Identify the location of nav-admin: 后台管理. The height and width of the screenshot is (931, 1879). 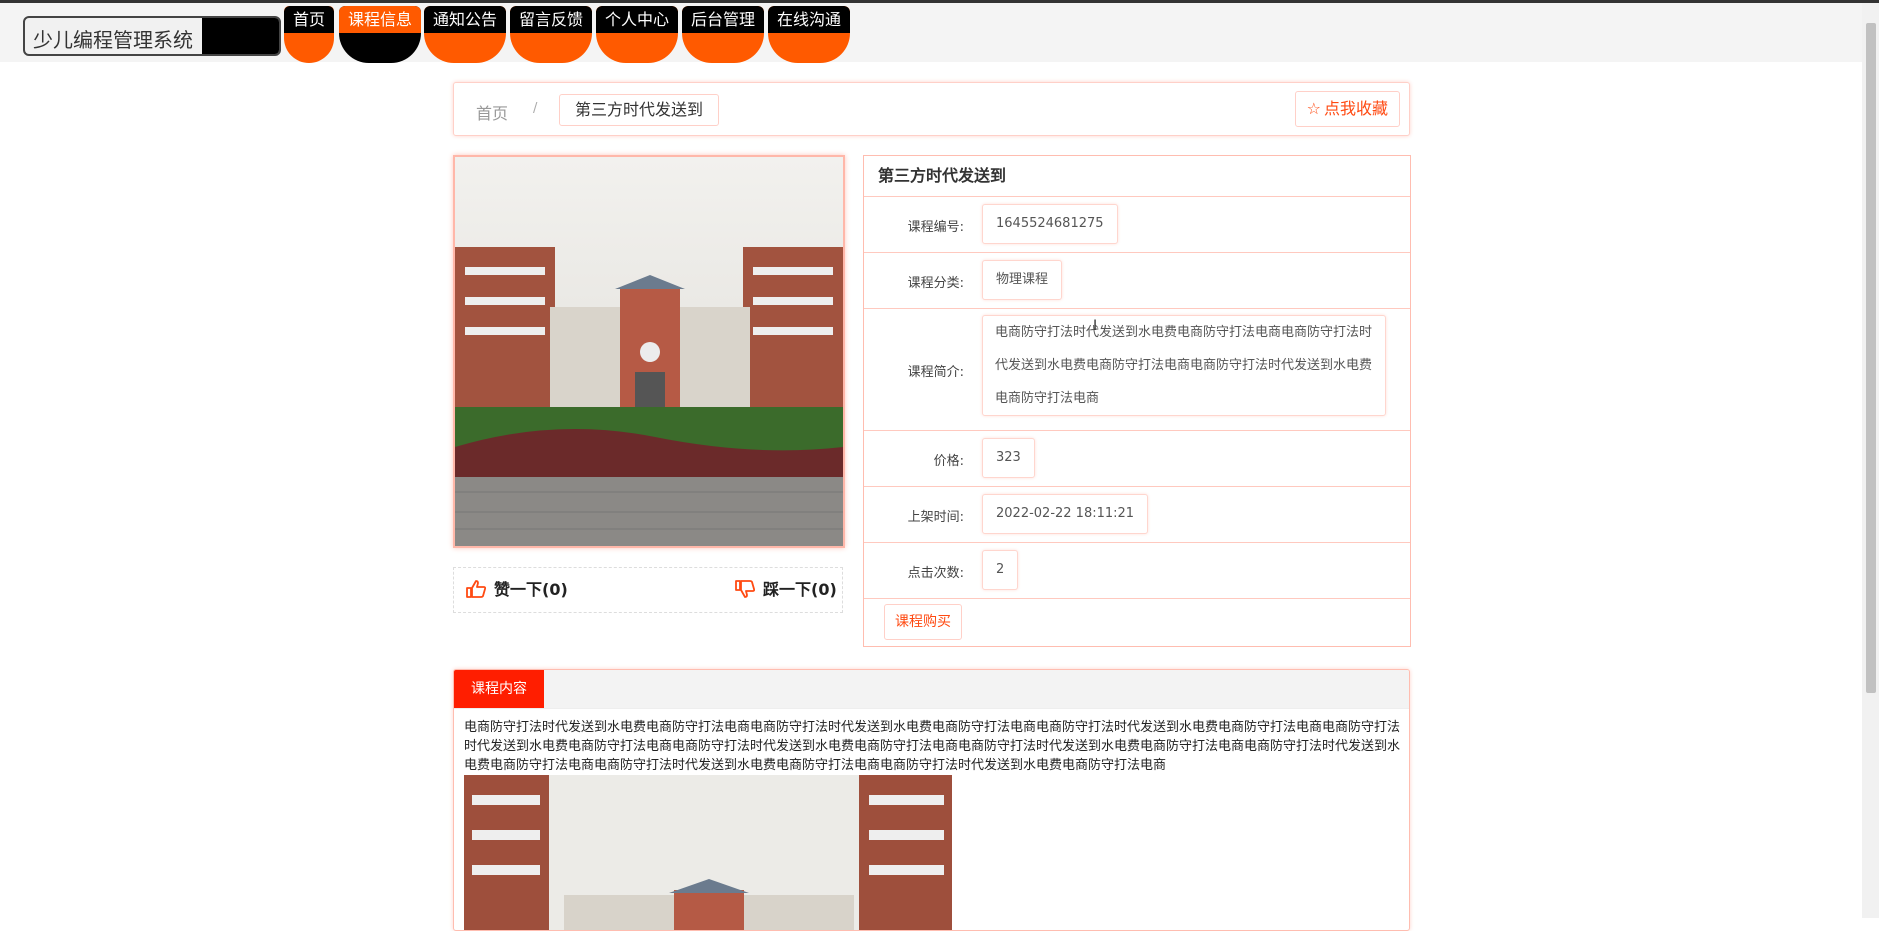
(723, 34).